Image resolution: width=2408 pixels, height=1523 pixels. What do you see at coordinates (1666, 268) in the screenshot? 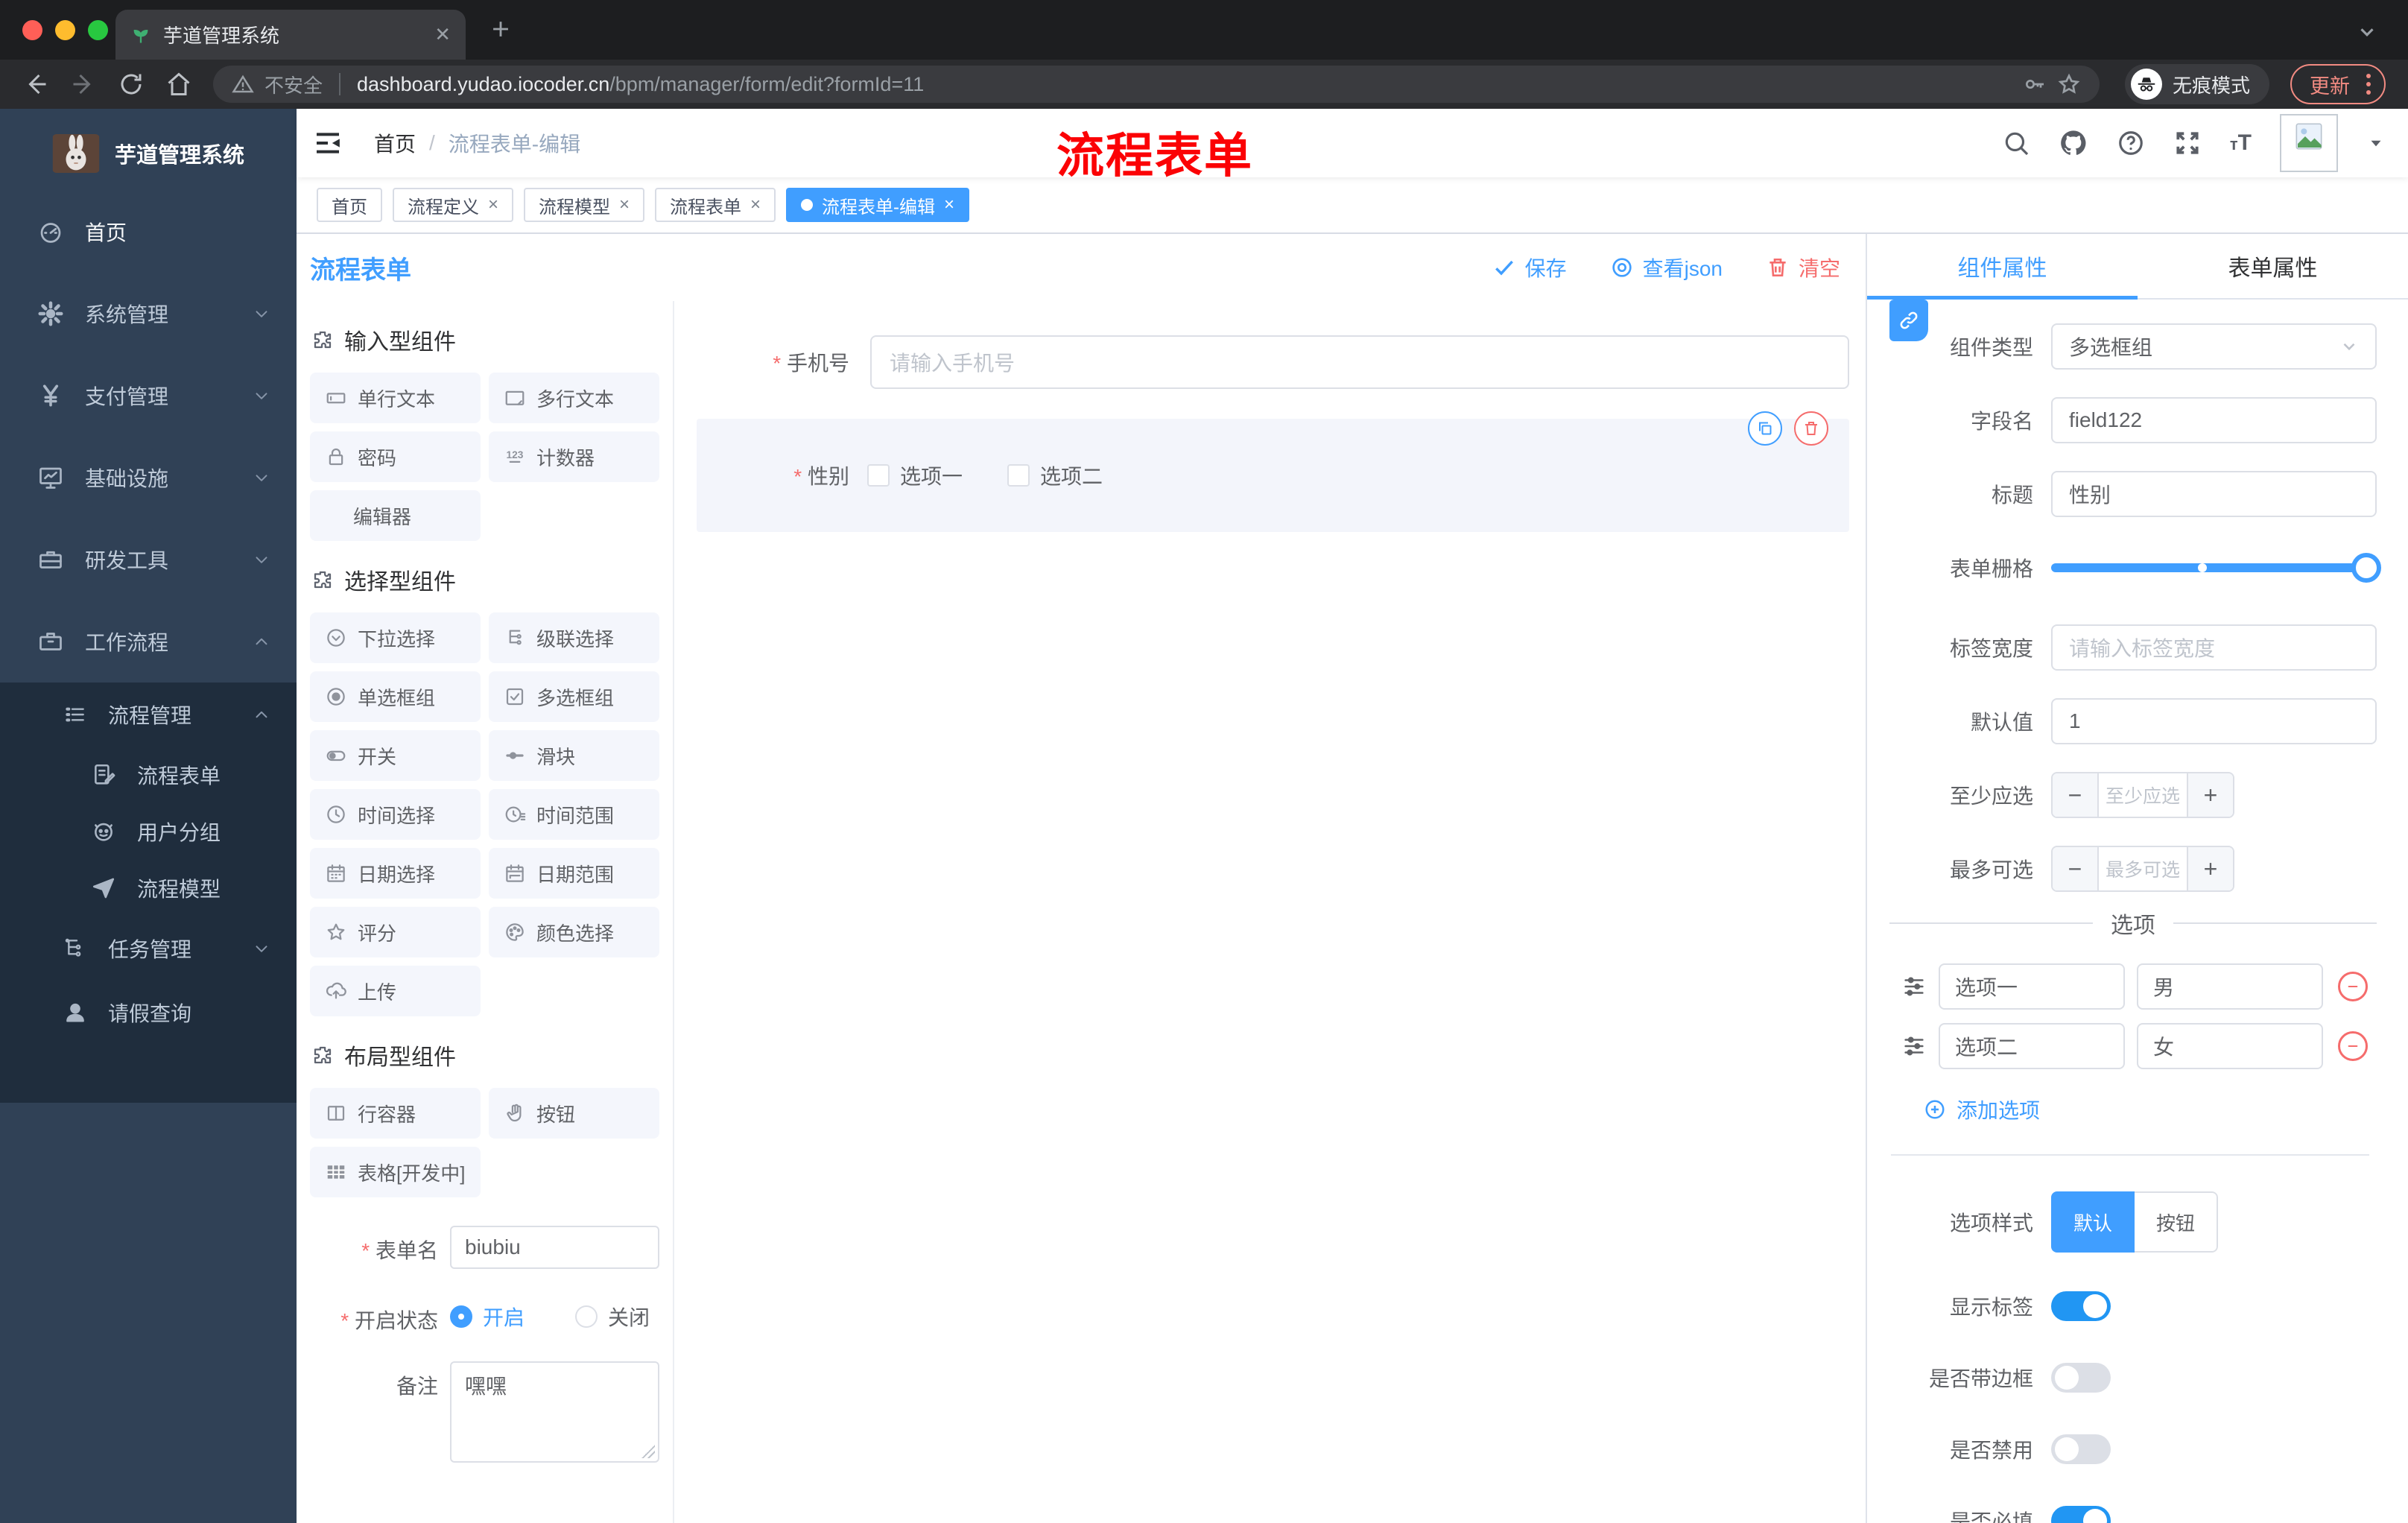
I see `view-json-button: 查看json` at bounding box center [1666, 268].